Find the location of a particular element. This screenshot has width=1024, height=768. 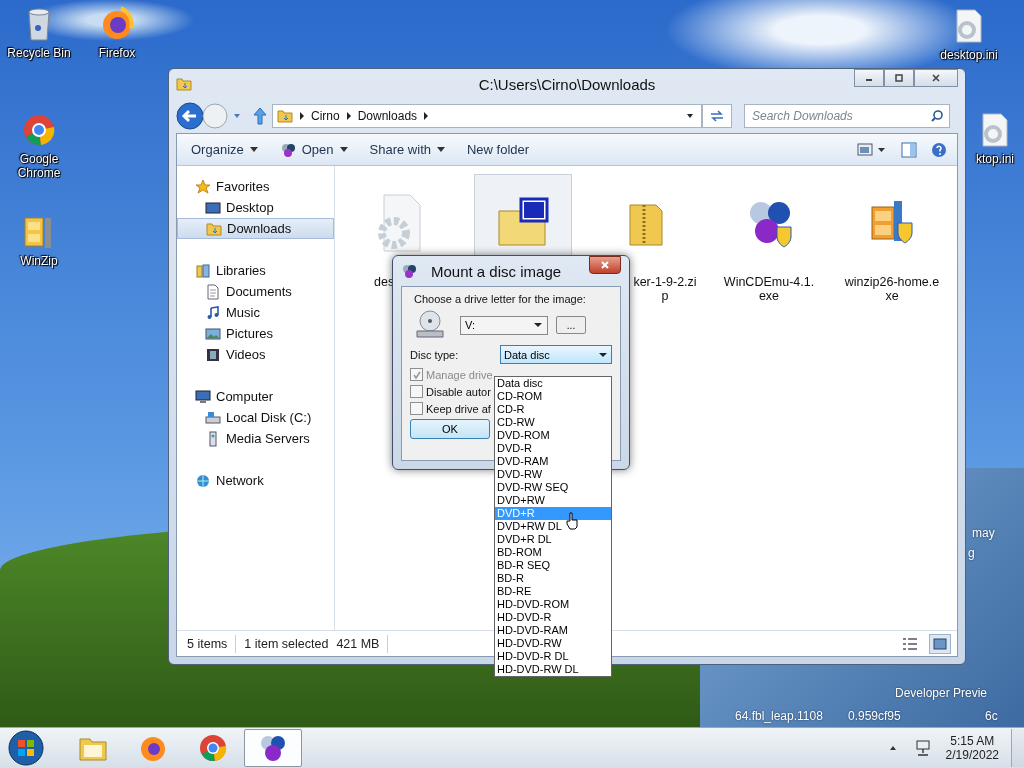

nav-heading: Network is located at coordinates (240, 480).